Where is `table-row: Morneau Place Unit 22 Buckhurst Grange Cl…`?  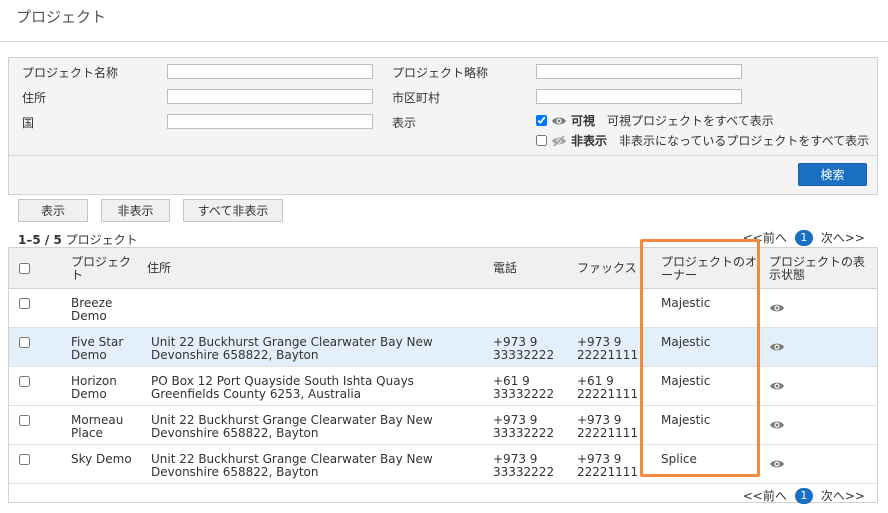 table-row: Morneau Place Unit 22 Buckhurst Grange Cl… is located at coordinates (443, 425).